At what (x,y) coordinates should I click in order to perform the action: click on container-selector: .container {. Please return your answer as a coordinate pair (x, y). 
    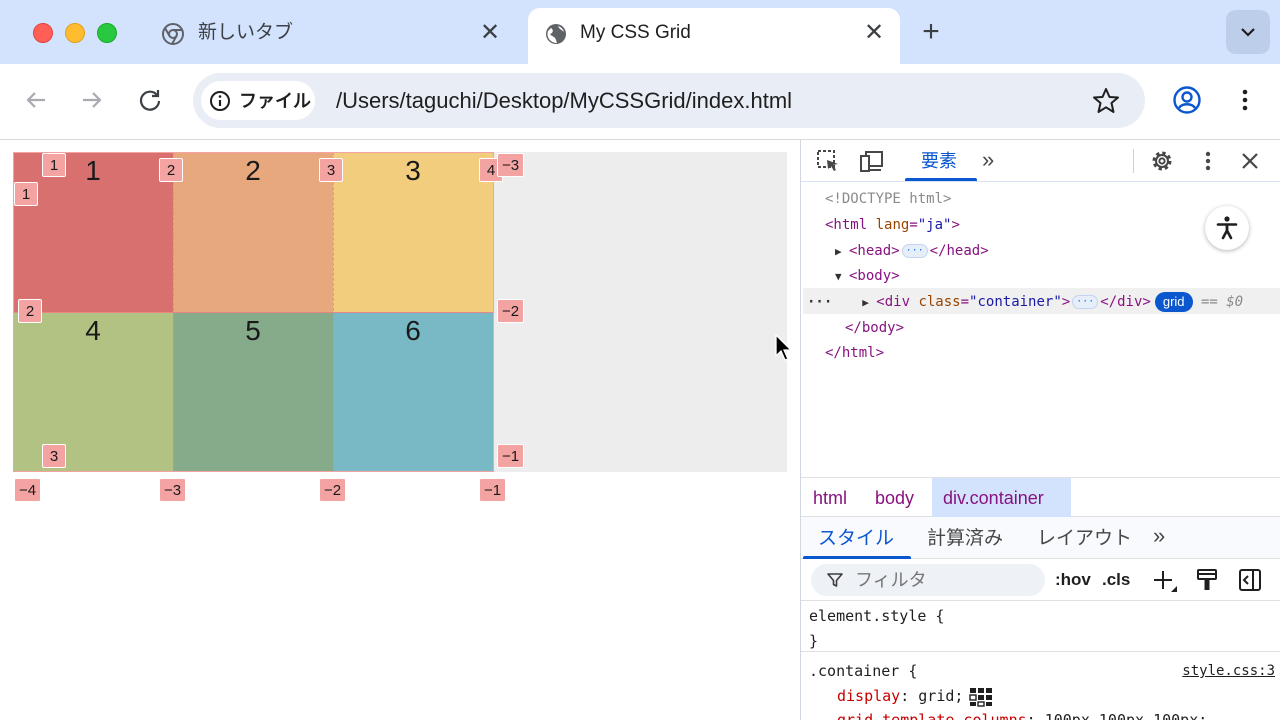
    Looking at the image, I should click on (863, 671).